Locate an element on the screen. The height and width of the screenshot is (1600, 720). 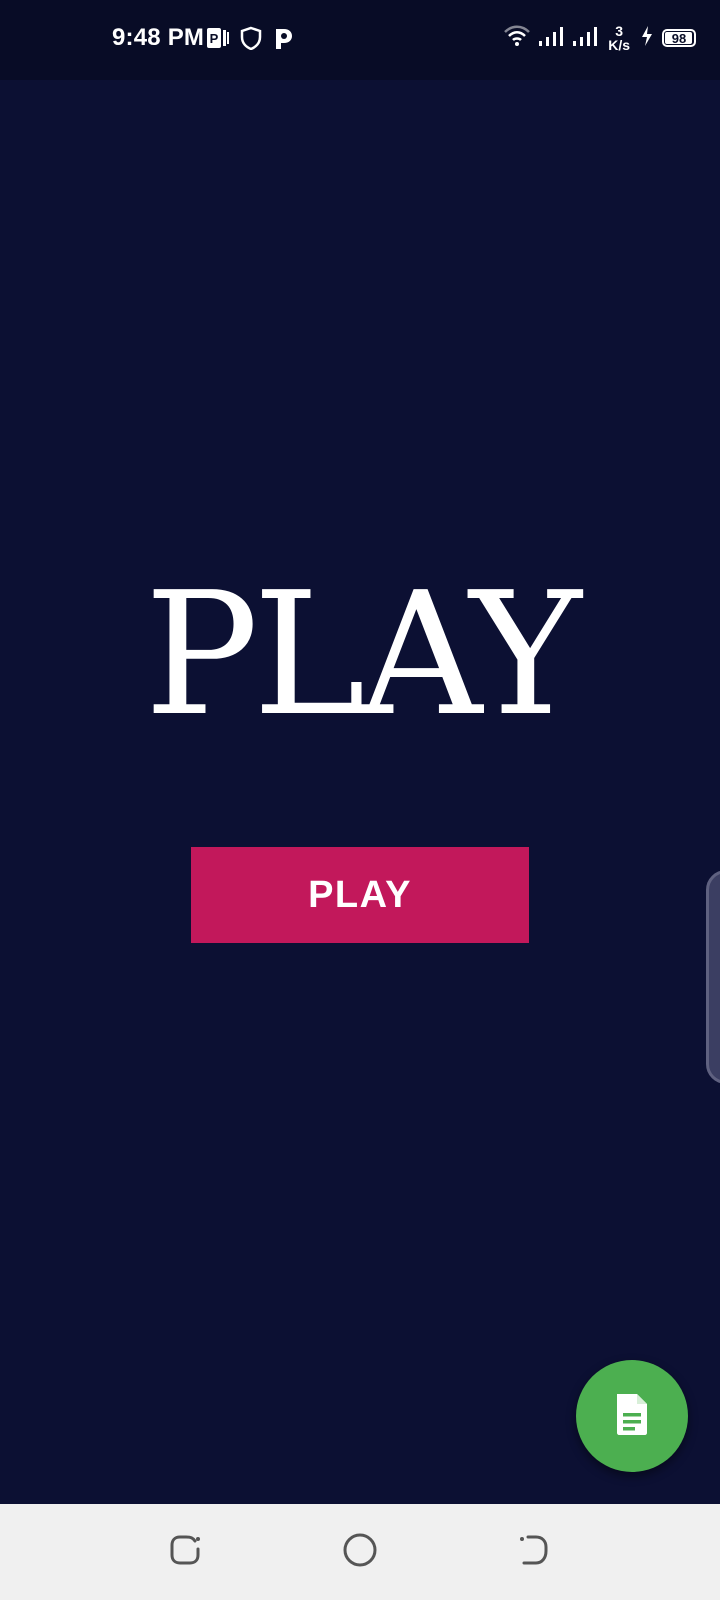
battery-icon: 98 is located at coordinates (679, 38).